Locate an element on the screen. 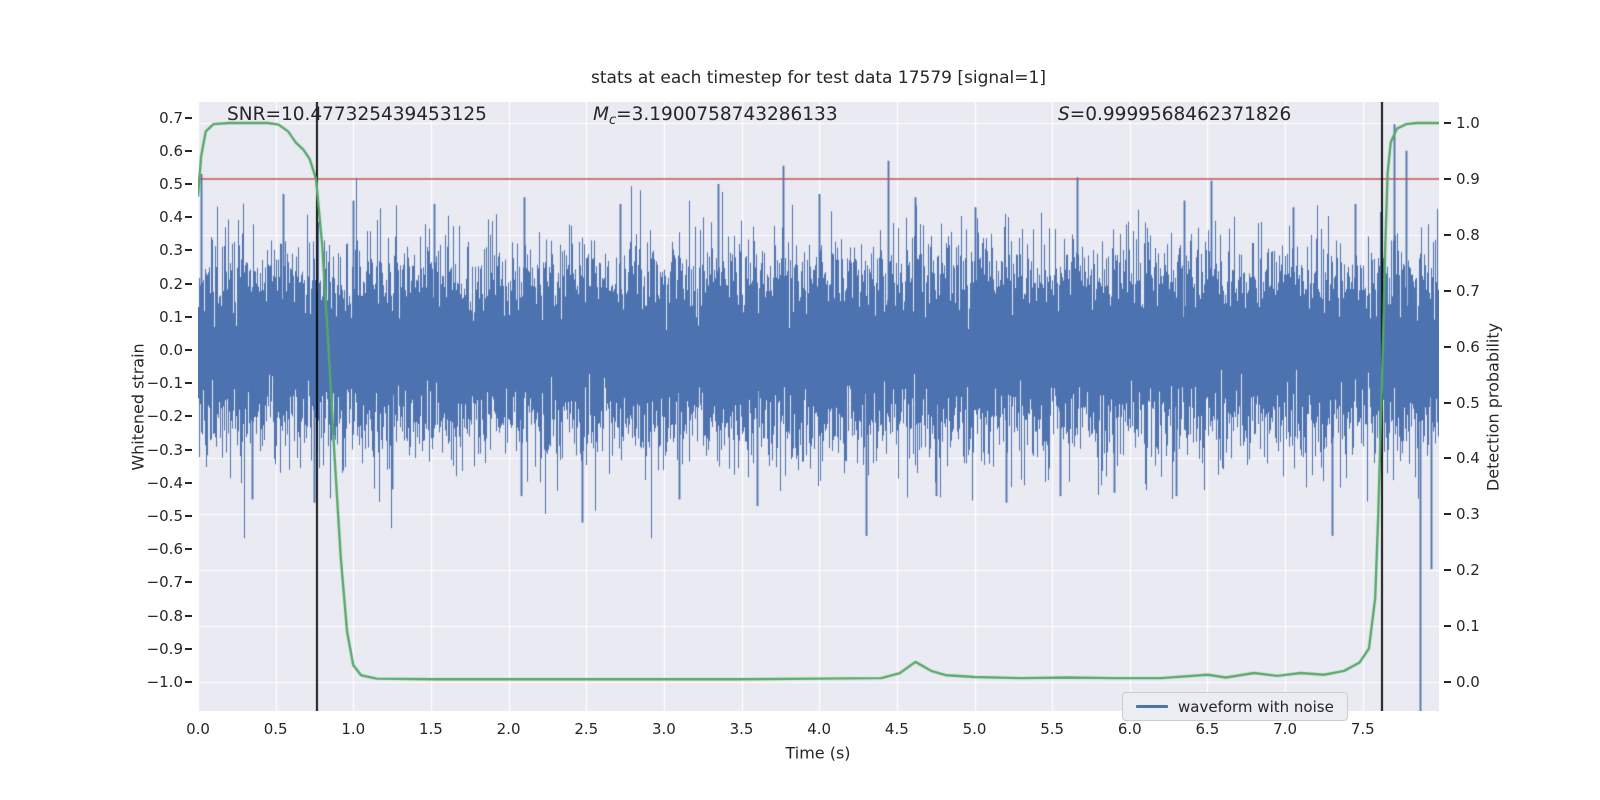 Image resolution: width=1600 pixels, height=800 pixels. y-tick-label-left: −0.8 is located at coordinates (164, 615).